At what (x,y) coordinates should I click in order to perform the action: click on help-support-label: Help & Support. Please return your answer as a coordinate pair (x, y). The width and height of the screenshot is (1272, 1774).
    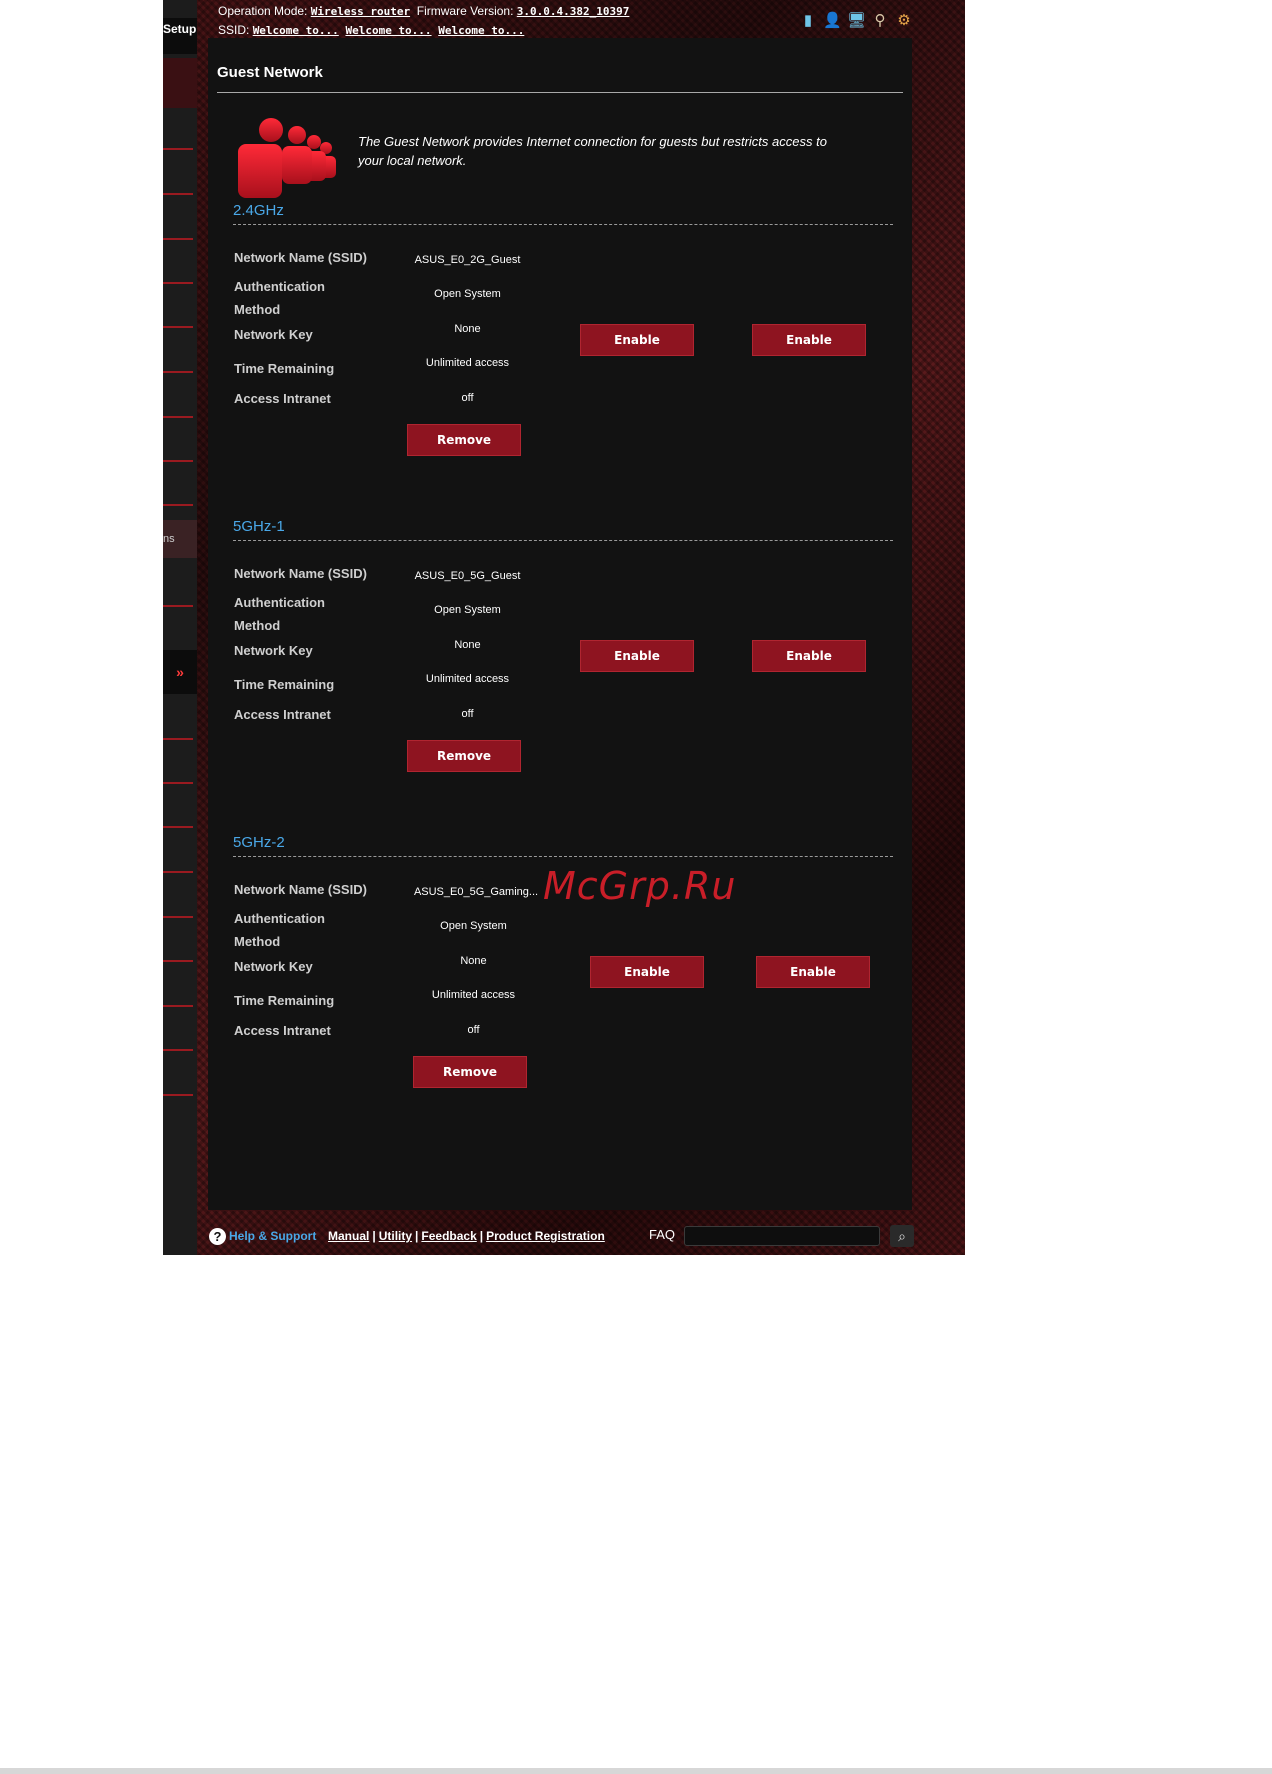
    Looking at the image, I should click on (273, 1236).